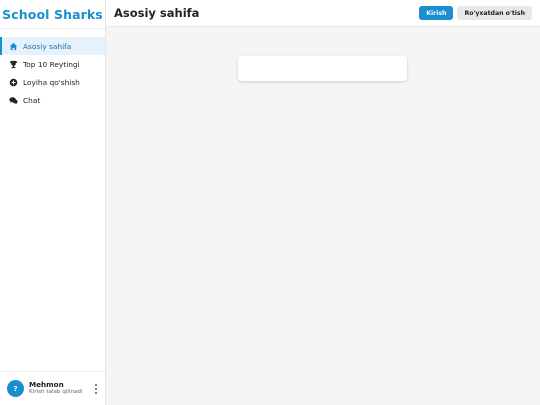 This screenshot has height=405, width=540. Describe the element at coordinates (15, 388) in the screenshot. I see `avatar: ?` at that location.